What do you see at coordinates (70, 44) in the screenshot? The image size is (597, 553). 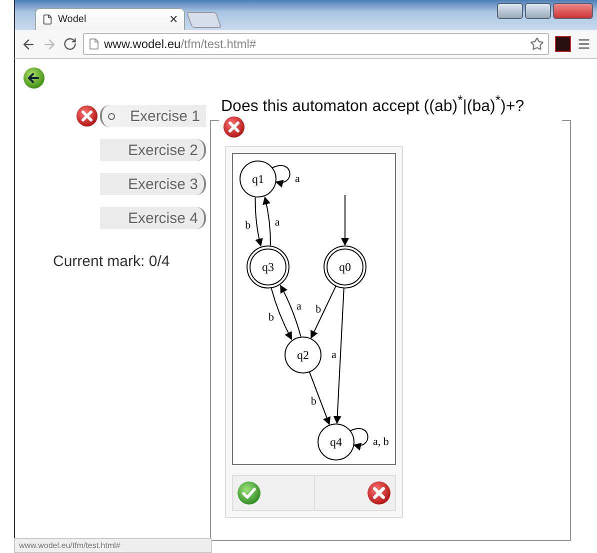 I see `reload-icon` at bounding box center [70, 44].